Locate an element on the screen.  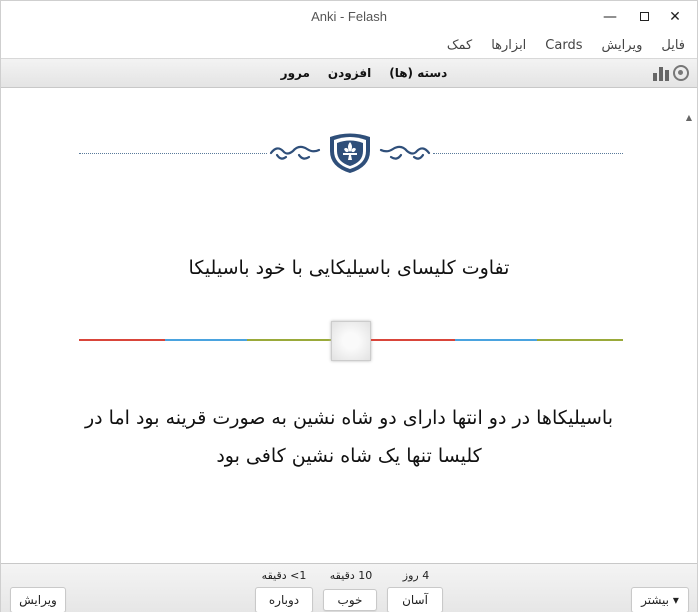
good-interval: 10 دقیقه is located at coordinates (351, 575).